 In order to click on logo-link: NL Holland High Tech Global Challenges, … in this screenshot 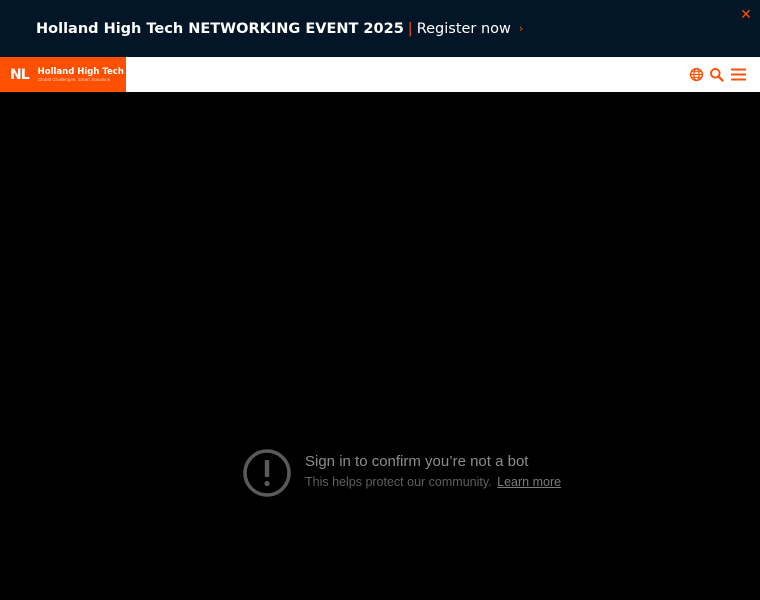, I will do `click(63, 74)`.